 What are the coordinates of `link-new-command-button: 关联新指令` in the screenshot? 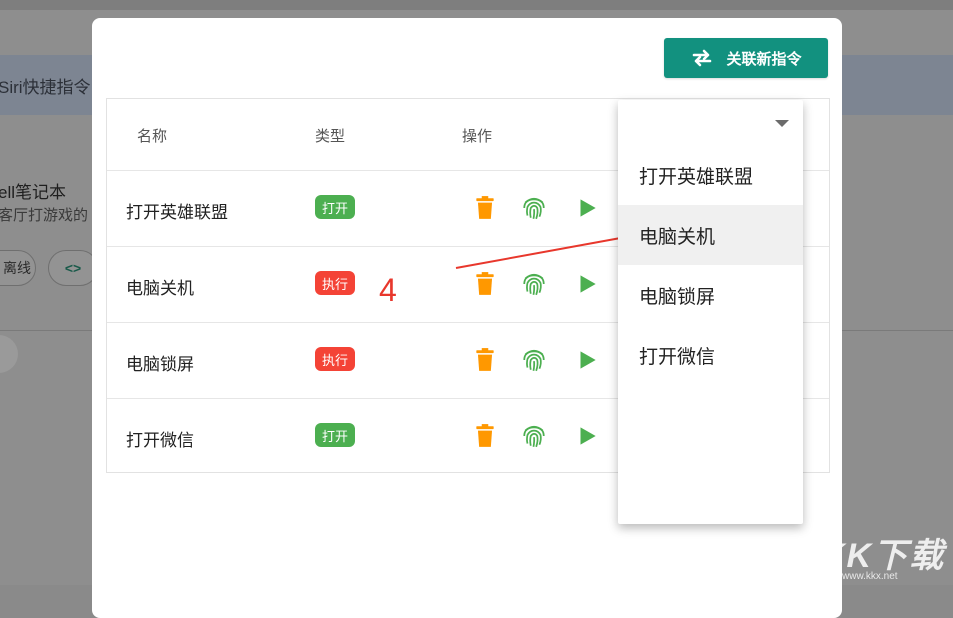 It's located at (746, 58).